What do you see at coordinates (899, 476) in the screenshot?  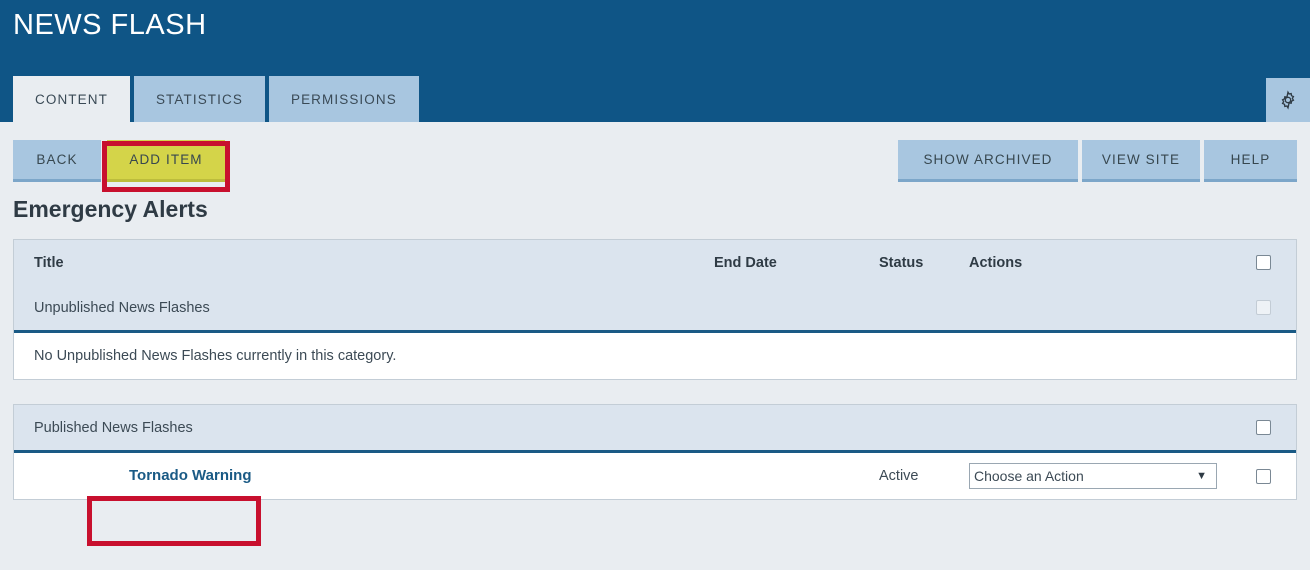 I see `row-status-cell: Active` at bounding box center [899, 476].